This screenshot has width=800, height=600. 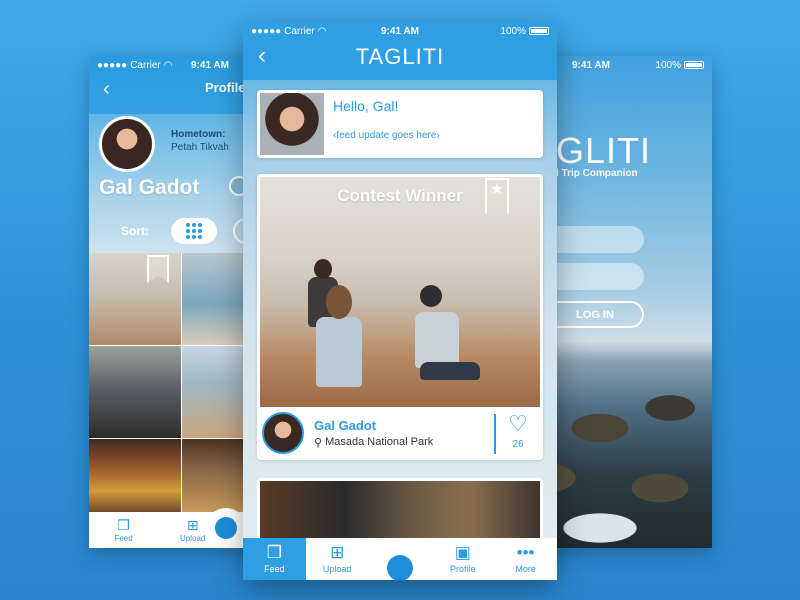 What do you see at coordinates (400, 292) in the screenshot?
I see `post-photo` at bounding box center [400, 292].